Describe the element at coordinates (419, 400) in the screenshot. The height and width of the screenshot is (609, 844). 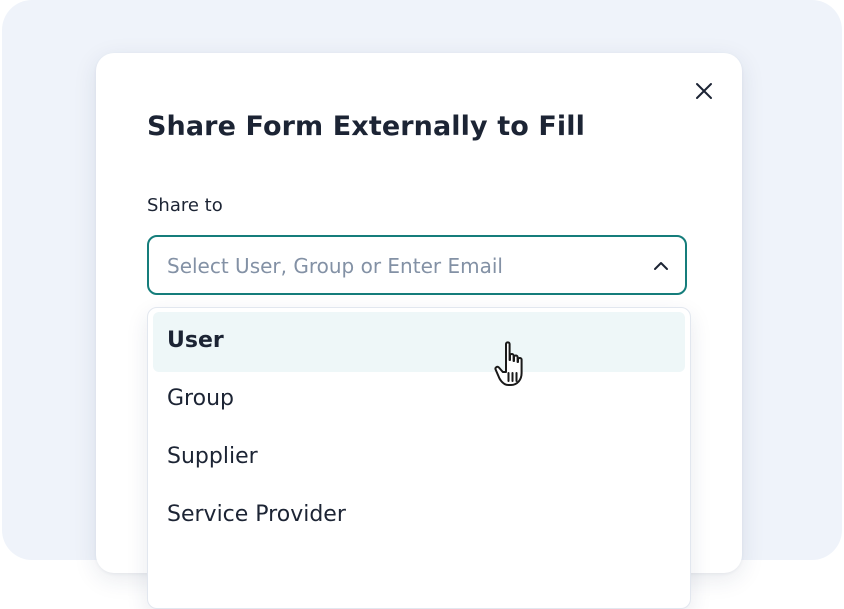
I see `option-group: Group` at that location.